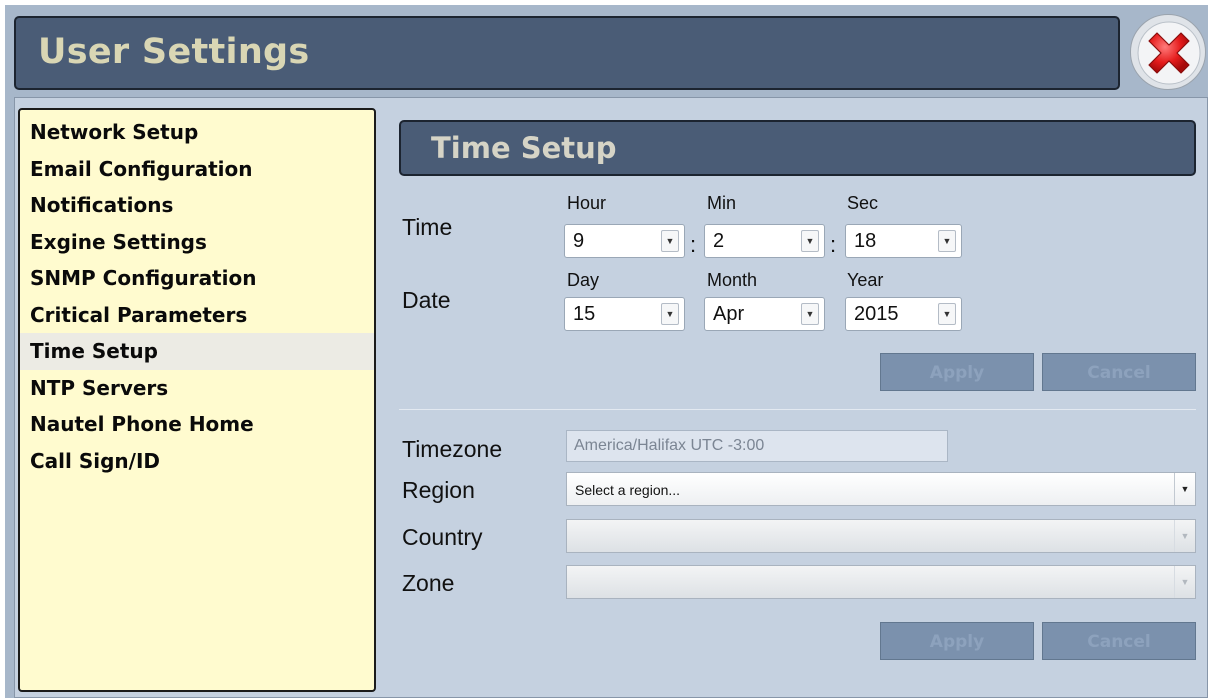  Describe the element at coordinates (722, 203) in the screenshot. I see `min-label: Min` at that location.